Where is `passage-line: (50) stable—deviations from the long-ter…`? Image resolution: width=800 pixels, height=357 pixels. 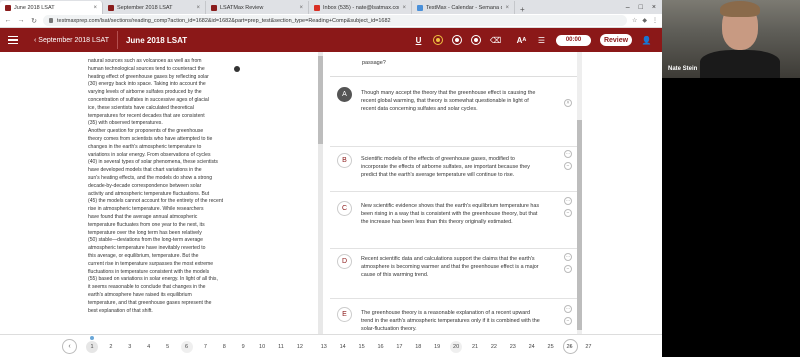
passage-line: (50) stable—deviations from the long-ter… is located at coordinates (145, 240).